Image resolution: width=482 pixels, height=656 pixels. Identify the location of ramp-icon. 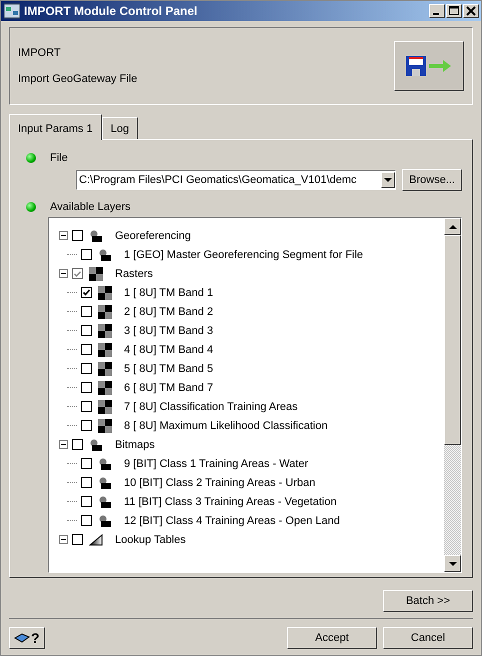
(96, 540).